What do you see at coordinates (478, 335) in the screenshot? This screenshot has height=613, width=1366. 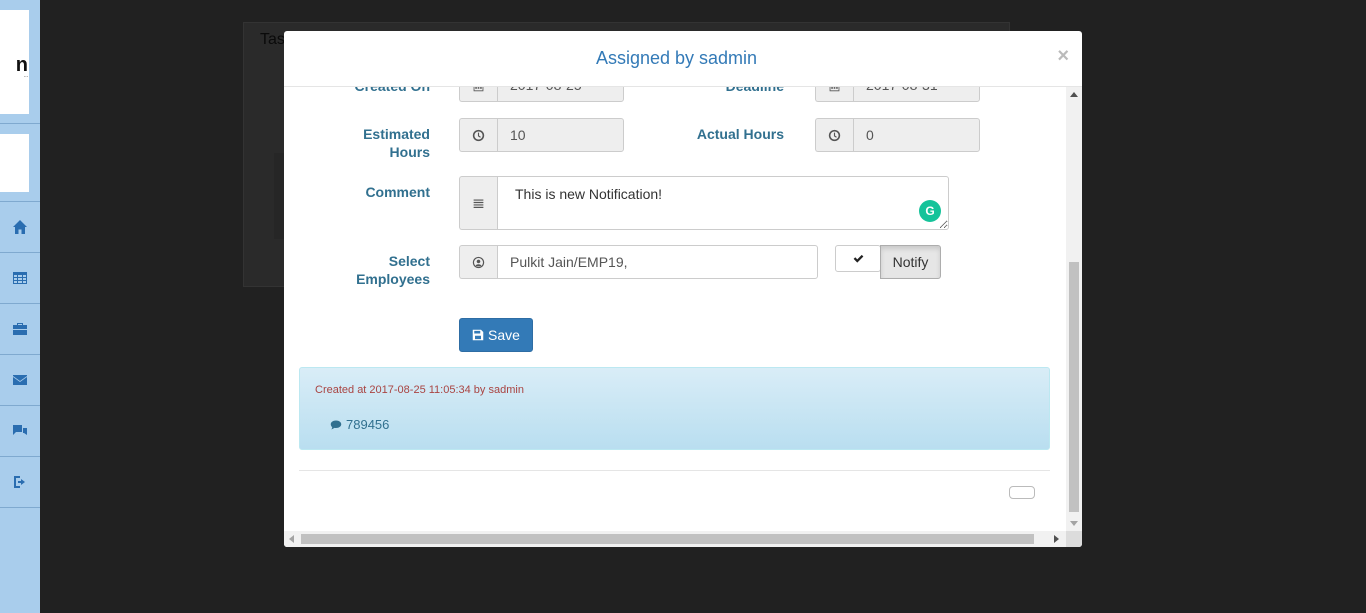 I see `floppy-icon` at bounding box center [478, 335].